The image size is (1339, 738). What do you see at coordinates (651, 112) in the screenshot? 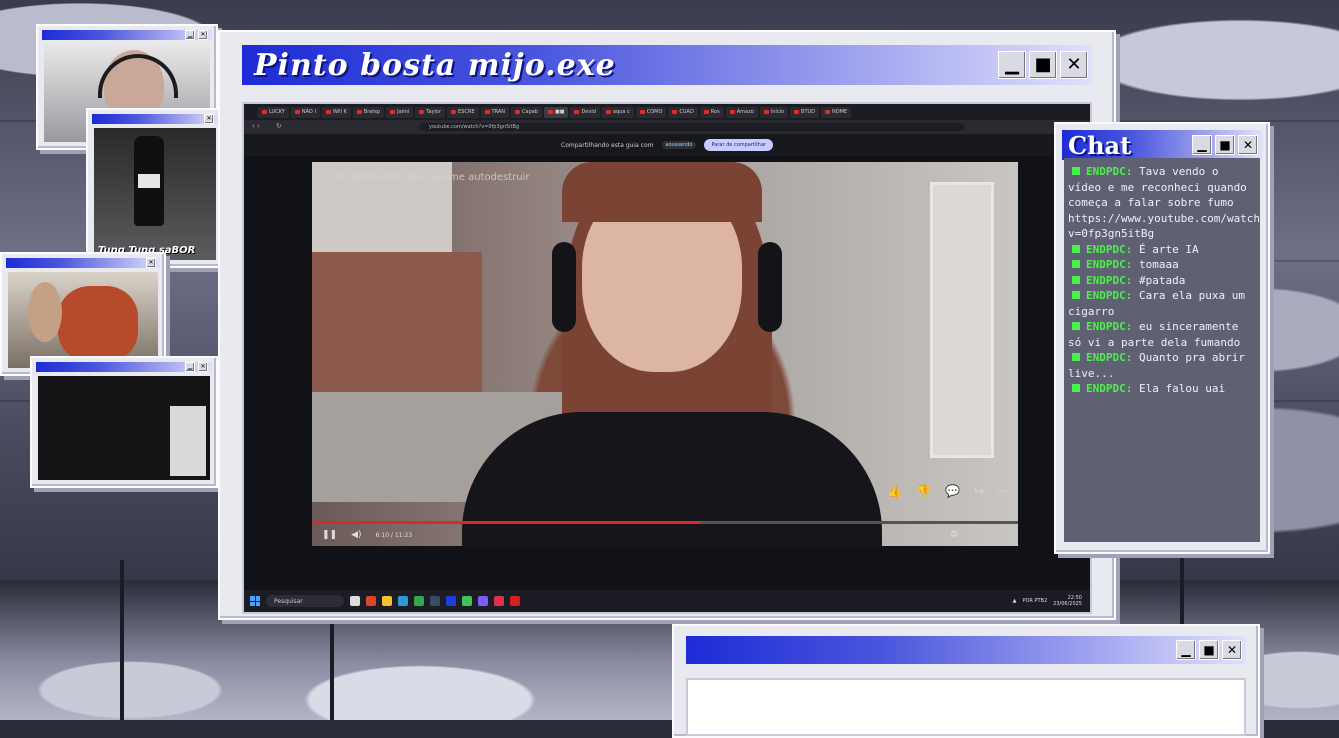
I see `browser-tab: COMO` at bounding box center [651, 112].